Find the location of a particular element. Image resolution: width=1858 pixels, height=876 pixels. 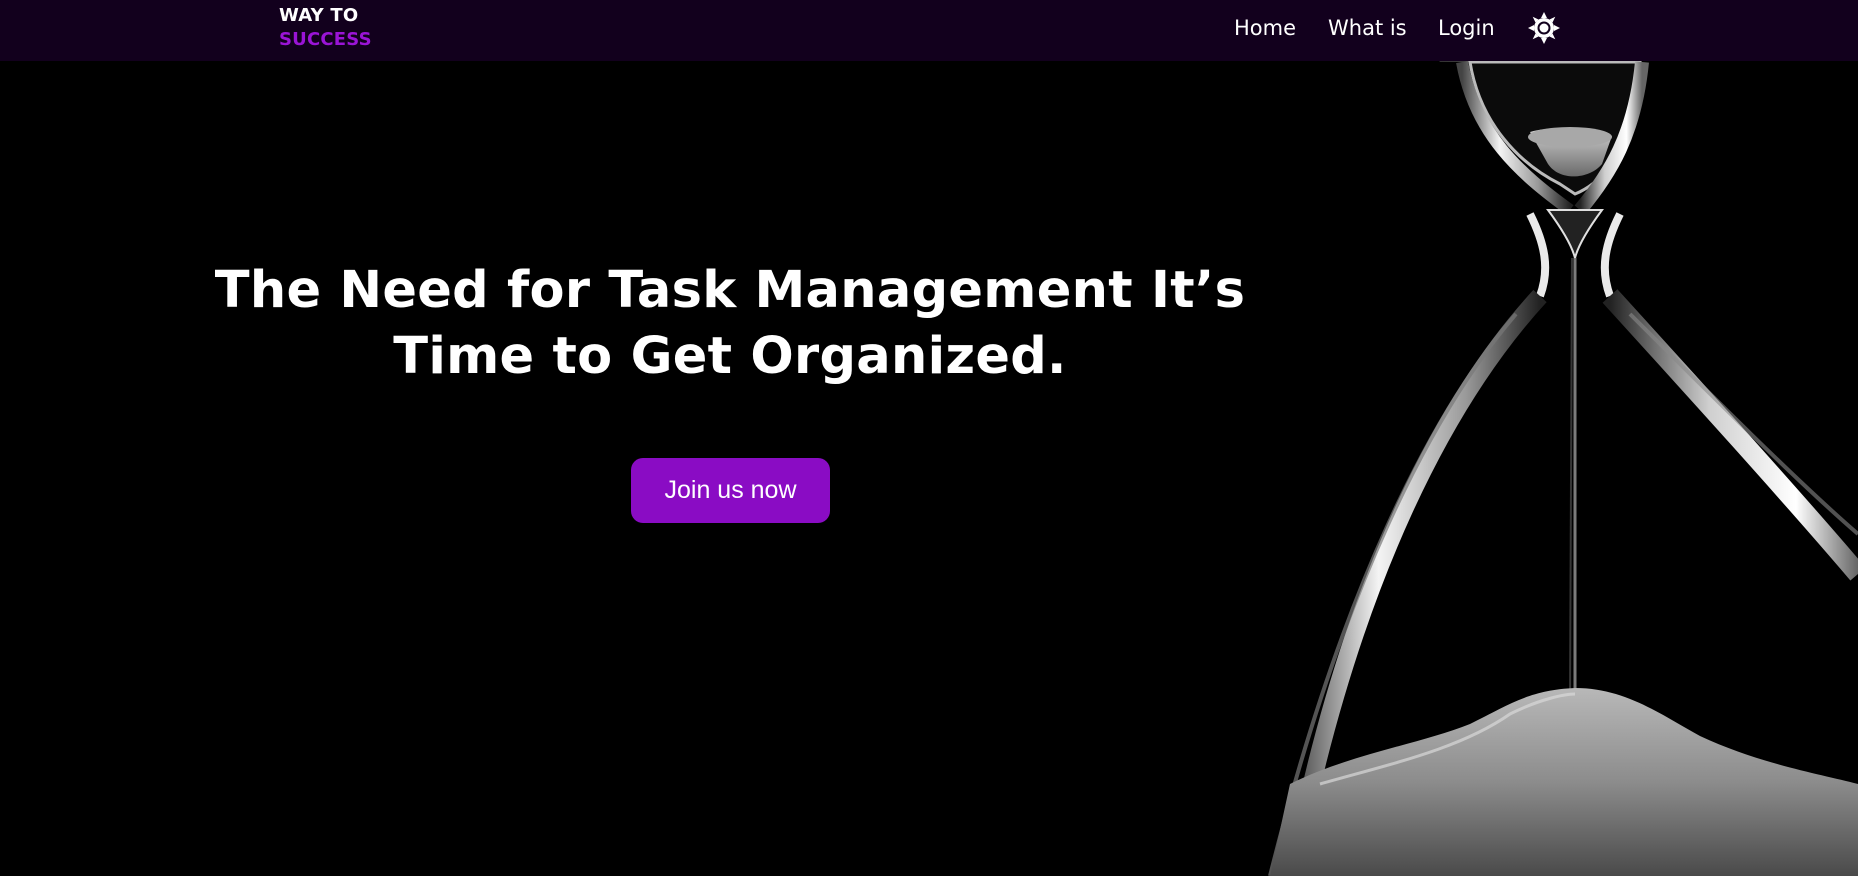

nav-link-login: Login is located at coordinates (1466, 28).